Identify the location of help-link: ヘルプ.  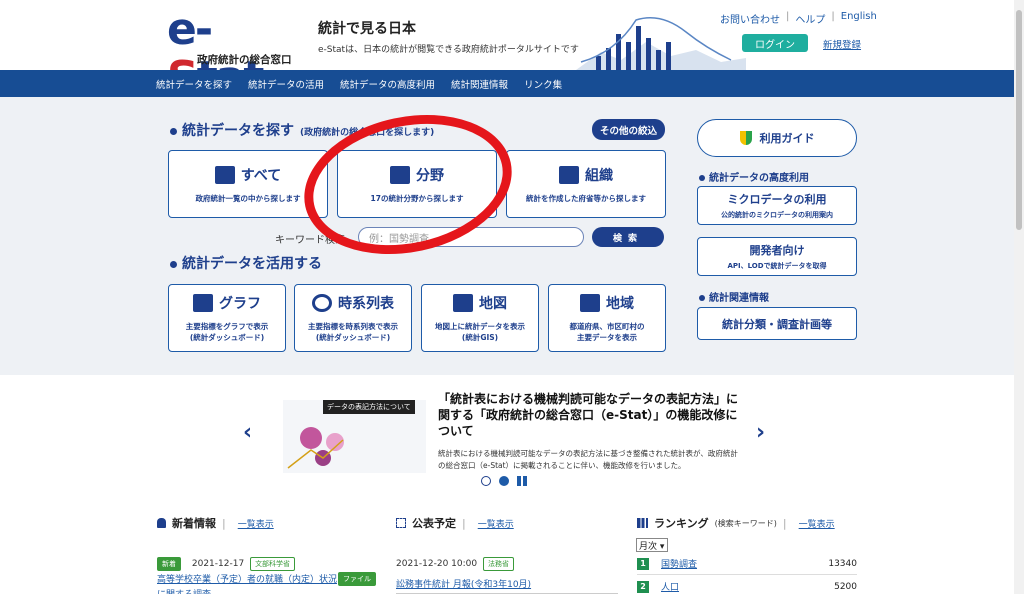
(810, 18).